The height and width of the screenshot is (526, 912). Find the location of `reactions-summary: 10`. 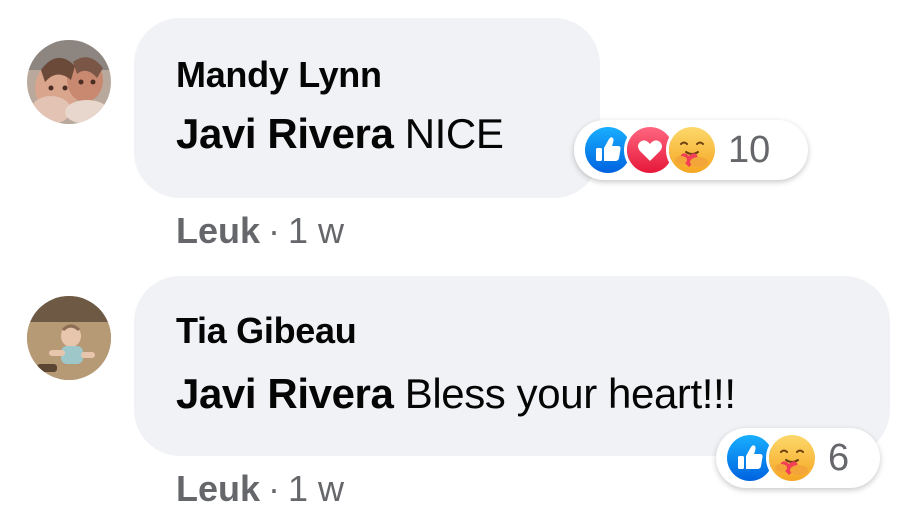

reactions-summary: 10 is located at coordinates (691, 150).